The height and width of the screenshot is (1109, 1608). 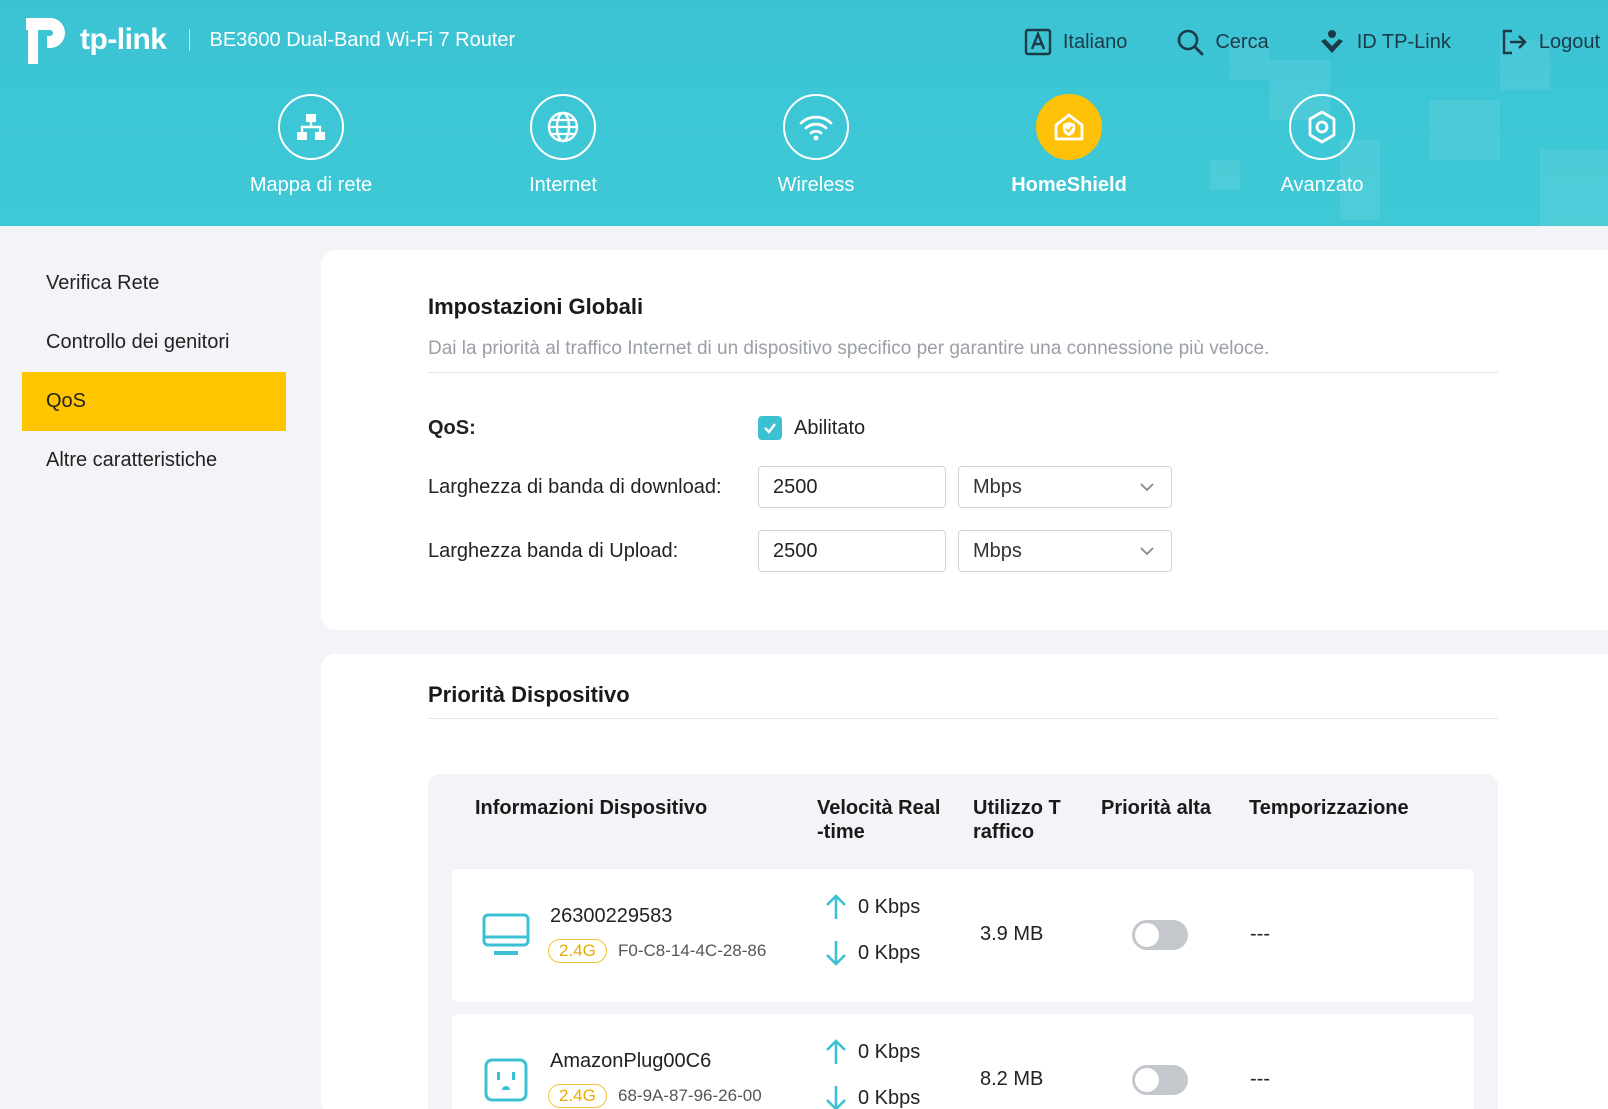 I want to click on language-link: Italiano, so click(x=1075, y=42).